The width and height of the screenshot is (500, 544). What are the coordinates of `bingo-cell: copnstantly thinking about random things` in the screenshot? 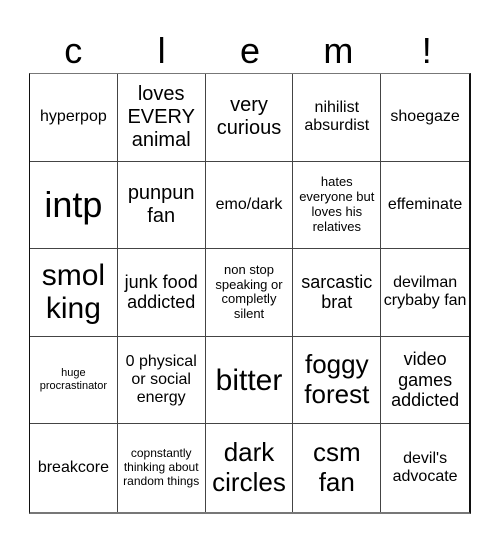 It's located at (162, 468).